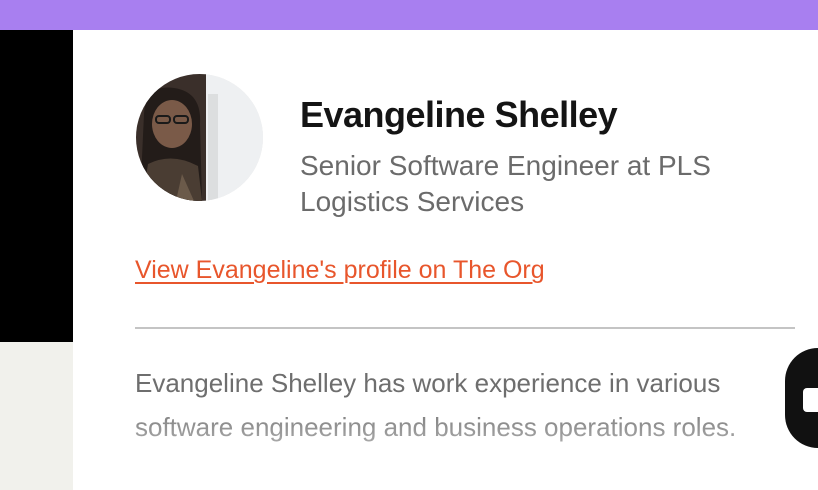 The width and height of the screenshot is (818, 490). What do you see at coordinates (801, 398) in the screenshot?
I see `chat-button` at bounding box center [801, 398].